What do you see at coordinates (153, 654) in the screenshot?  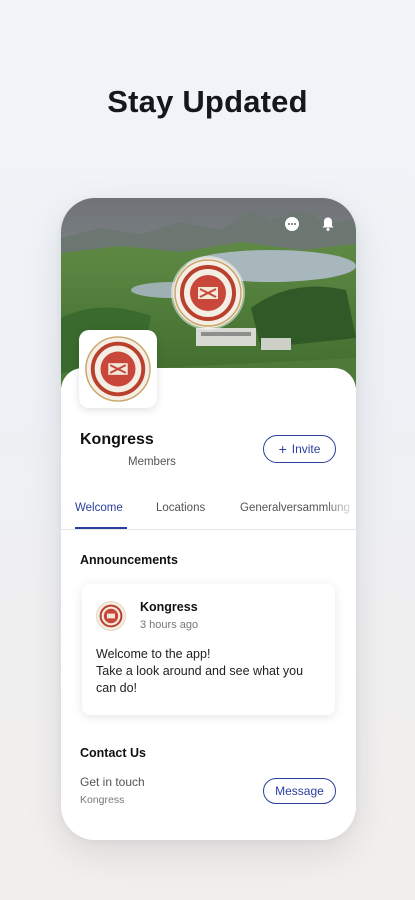 I see `post-line-1: Welcome to the app!` at bounding box center [153, 654].